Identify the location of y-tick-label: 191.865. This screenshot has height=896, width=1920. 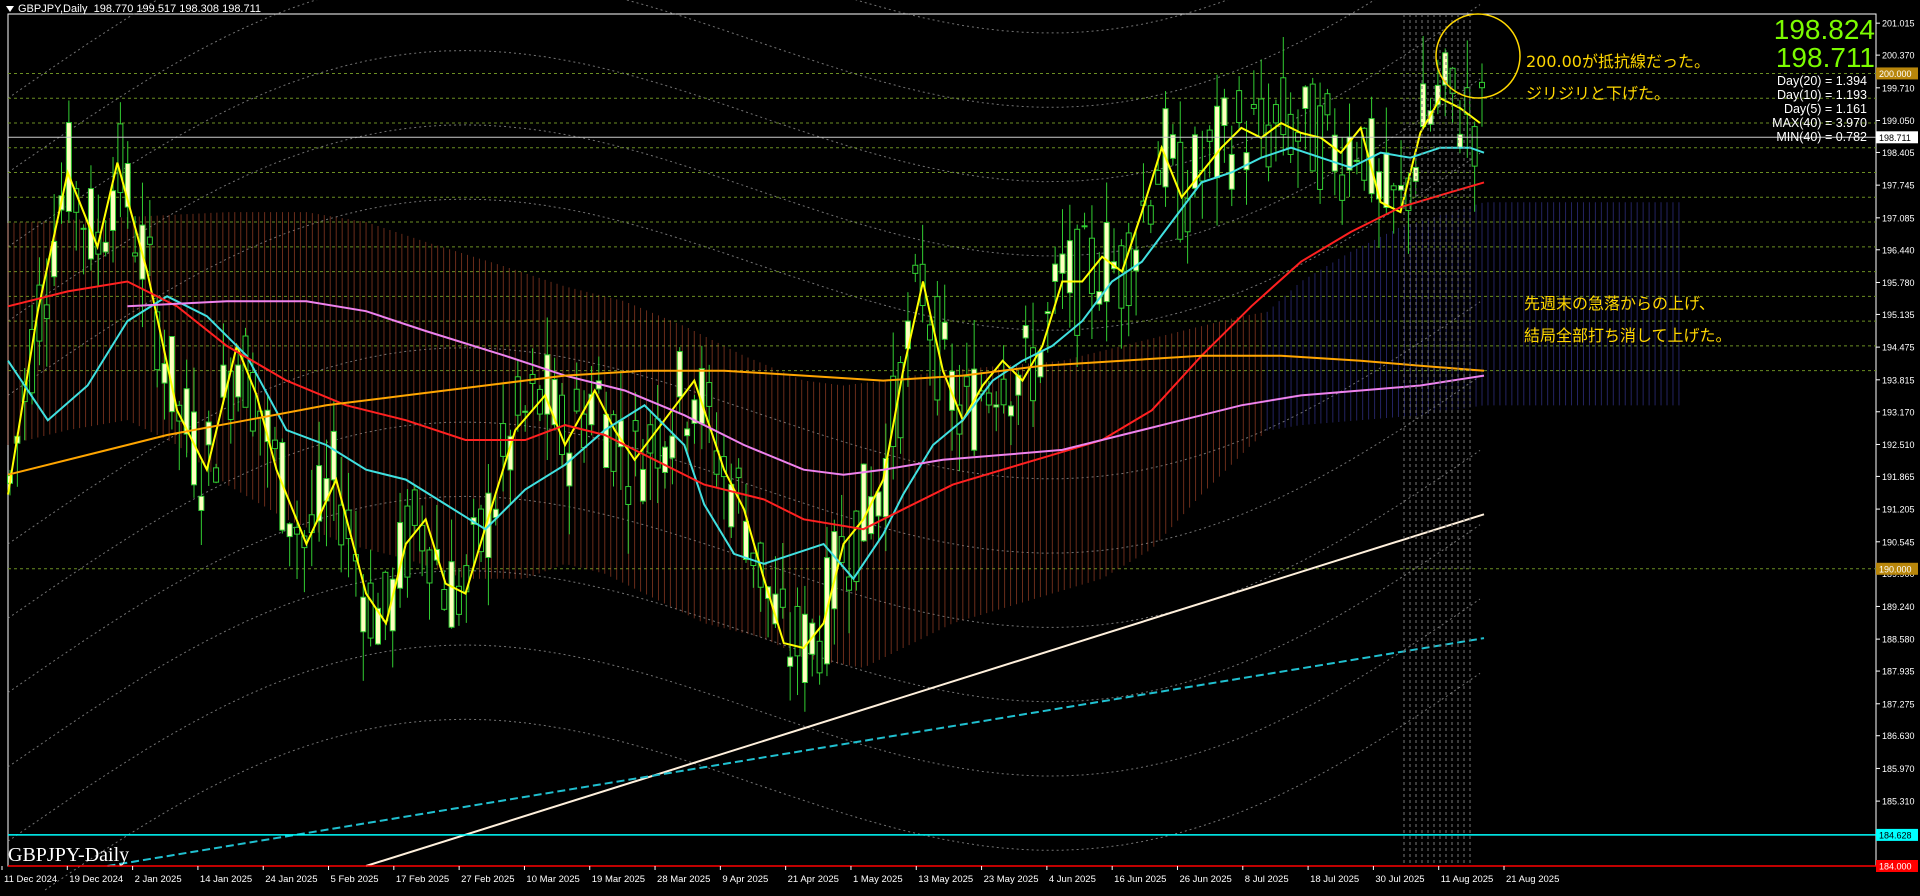
(1898, 477).